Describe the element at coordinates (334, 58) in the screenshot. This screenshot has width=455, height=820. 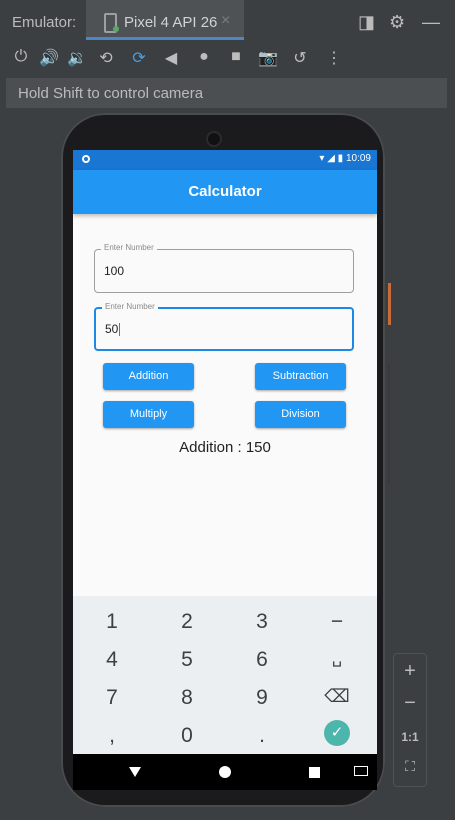
I see `more-icon: ⋮` at that location.